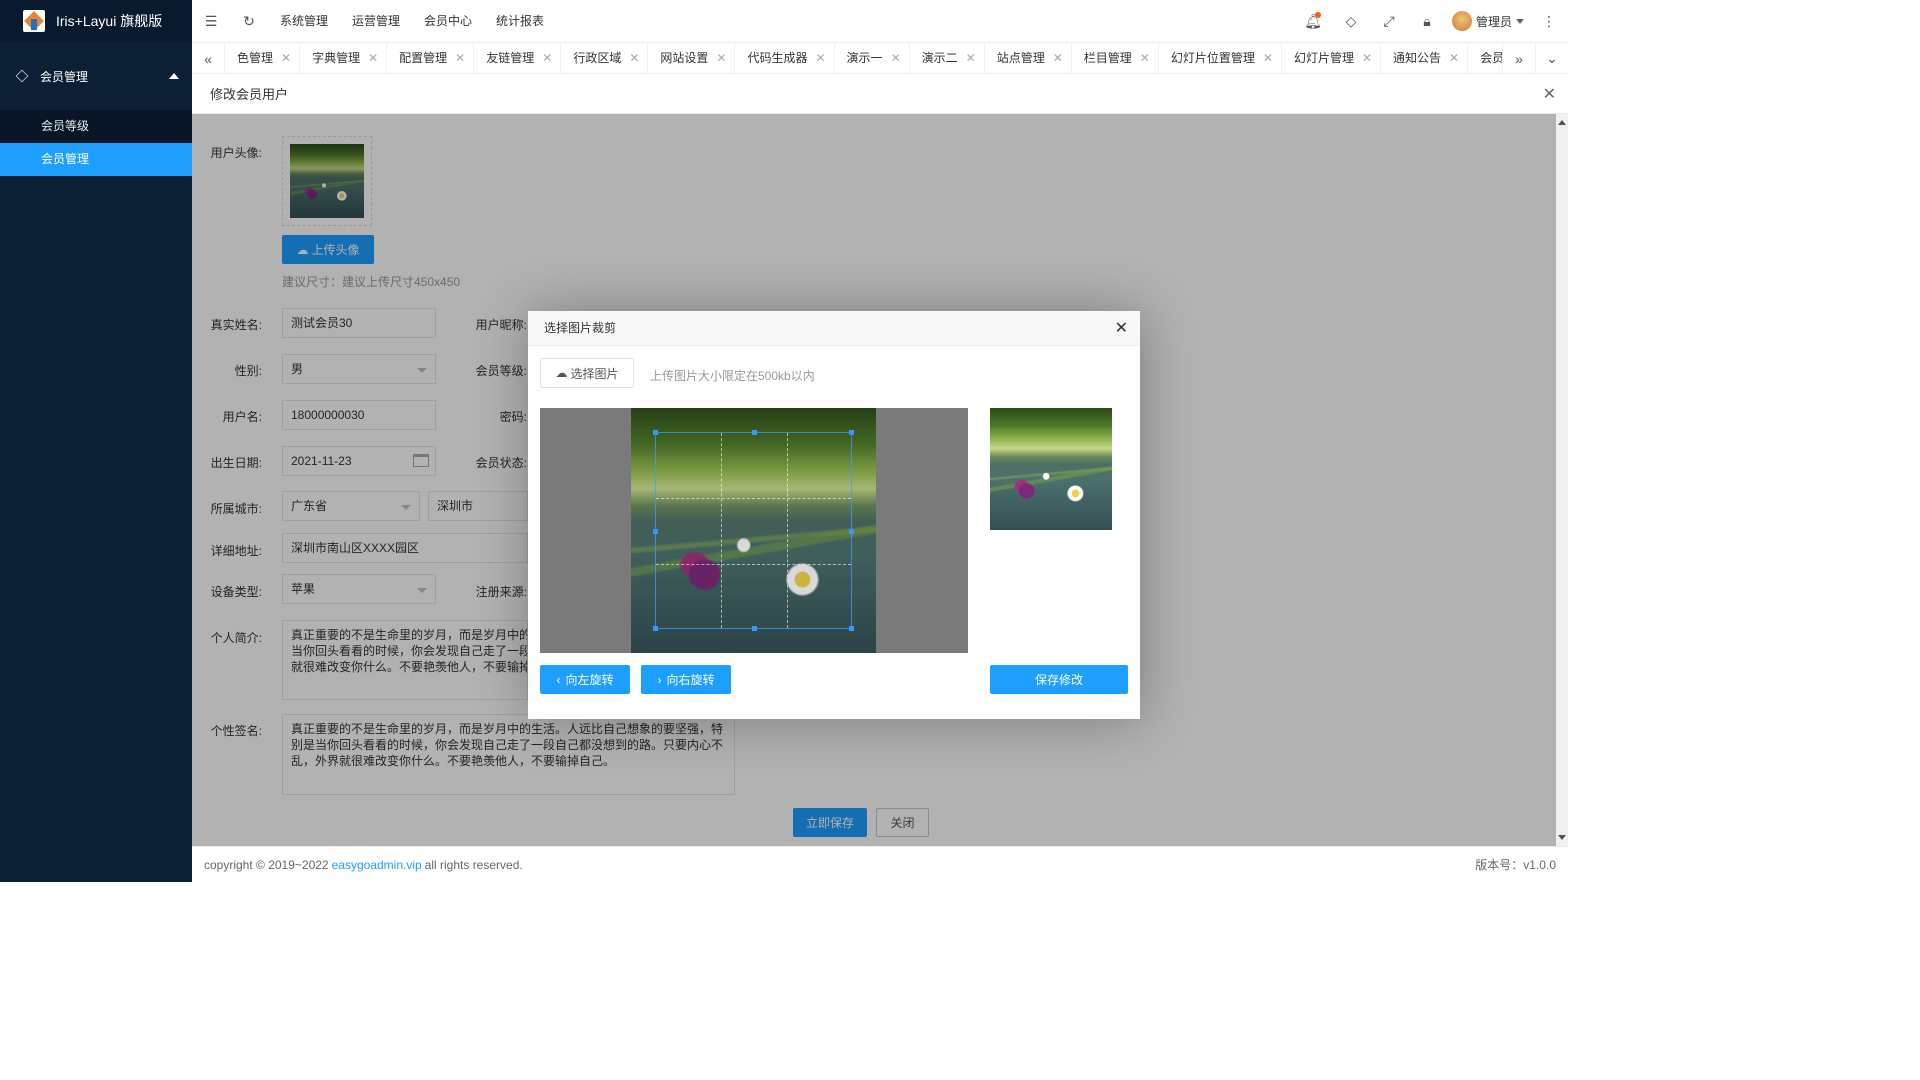 The height and width of the screenshot is (1080, 1920). I want to click on upload-size-hint: 上传图片大小限定在500kb以内, so click(732, 376).